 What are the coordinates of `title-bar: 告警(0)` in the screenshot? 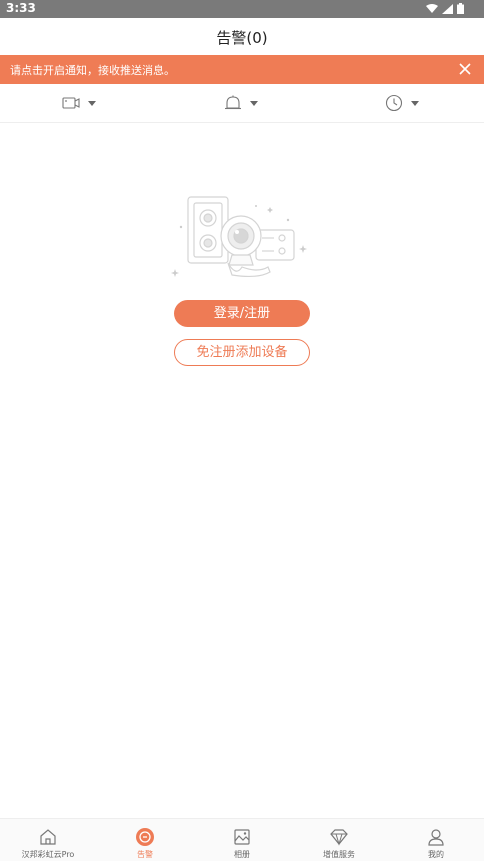 It's located at (242, 36).